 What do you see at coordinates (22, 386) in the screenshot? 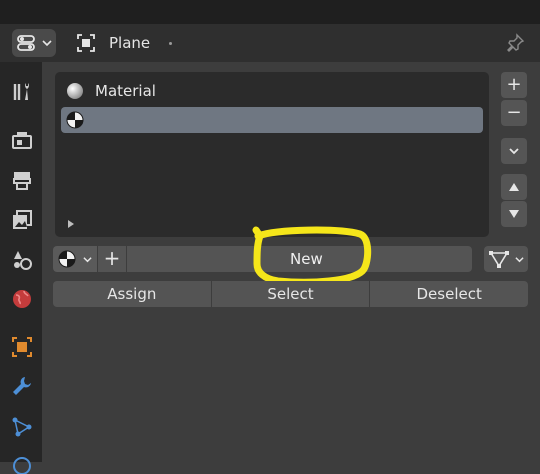
I see `wrench-icon` at bounding box center [22, 386].